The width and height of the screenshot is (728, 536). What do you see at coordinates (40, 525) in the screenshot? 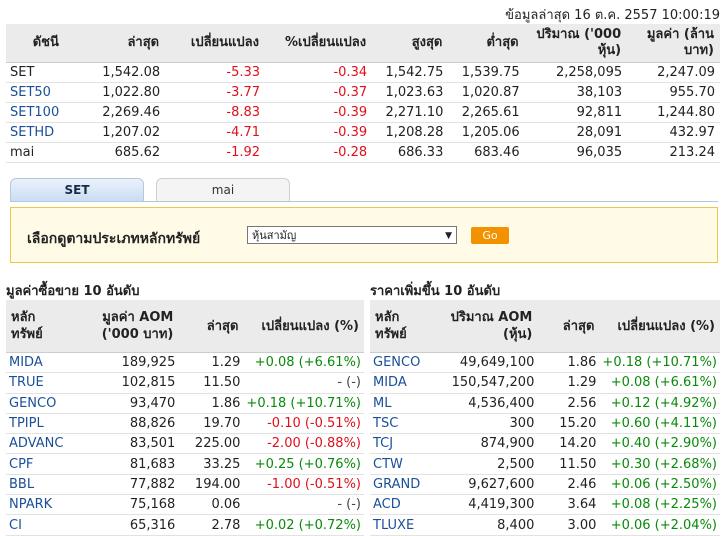
I see `symbol-link: CI` at bounding box center [40, 525].